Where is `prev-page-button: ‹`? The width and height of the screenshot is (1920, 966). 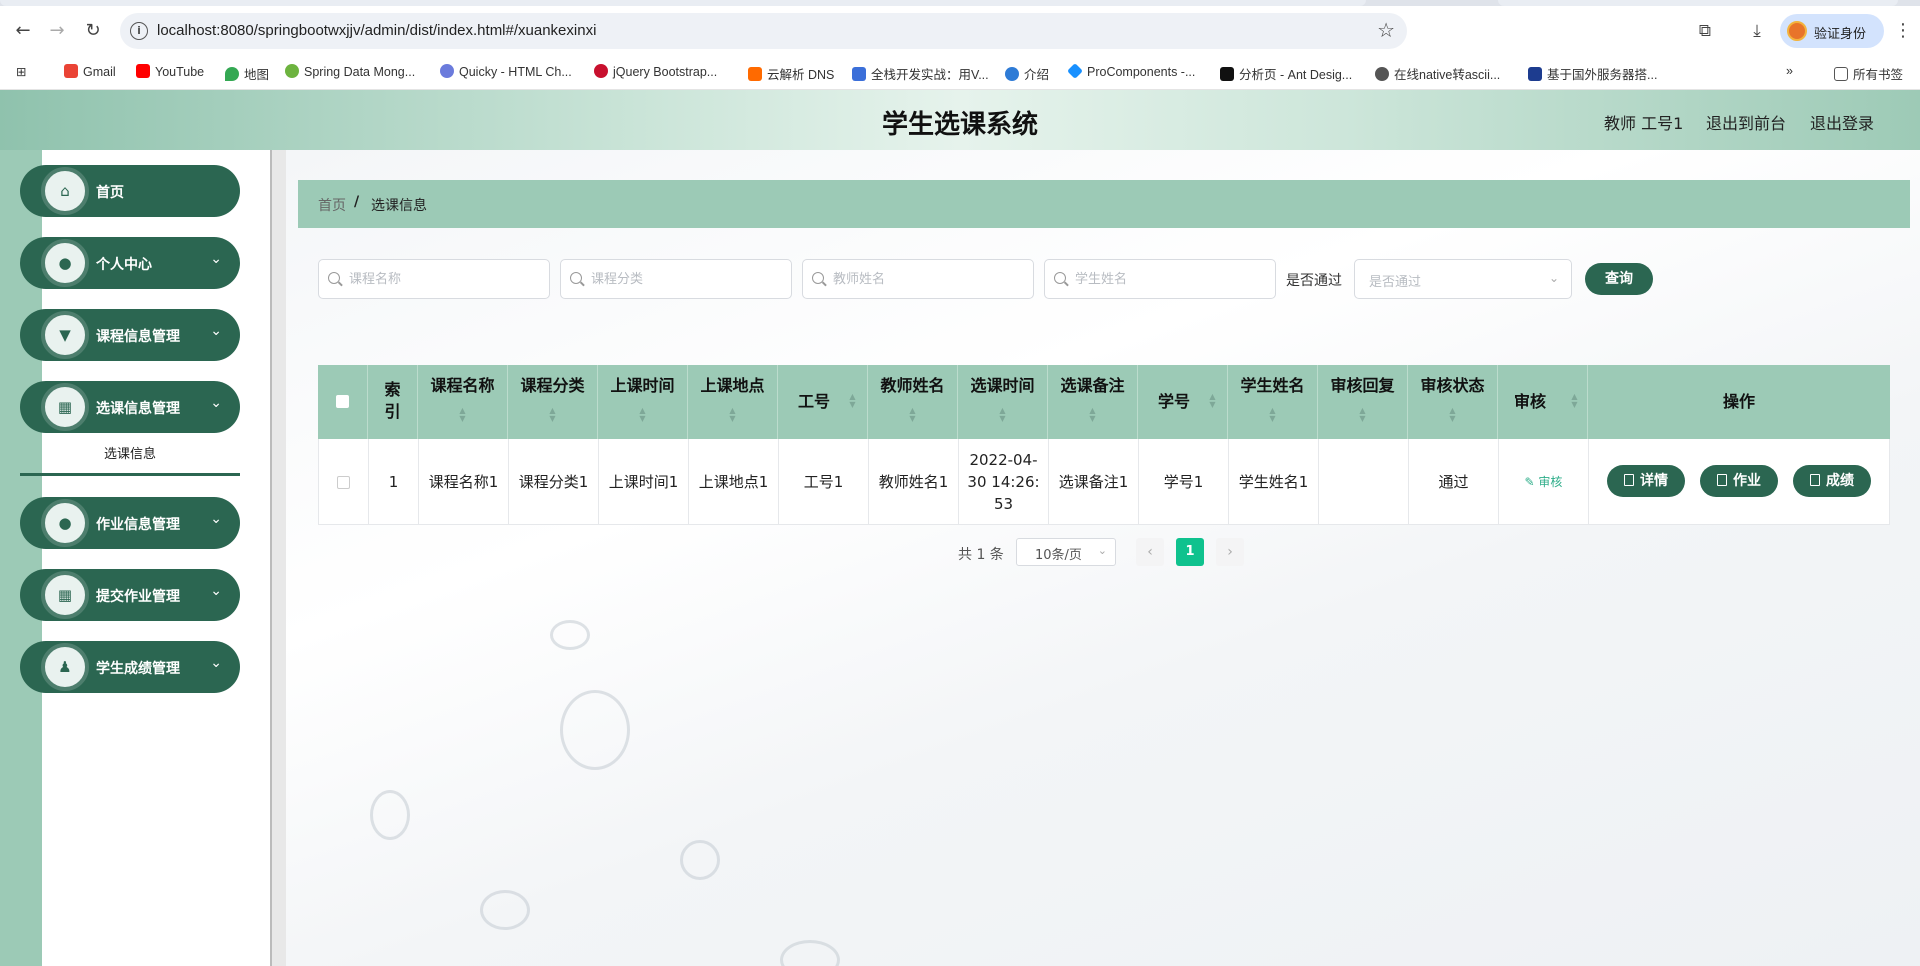 prev-page-button: ‹ is located at coordinates (1150, 552).